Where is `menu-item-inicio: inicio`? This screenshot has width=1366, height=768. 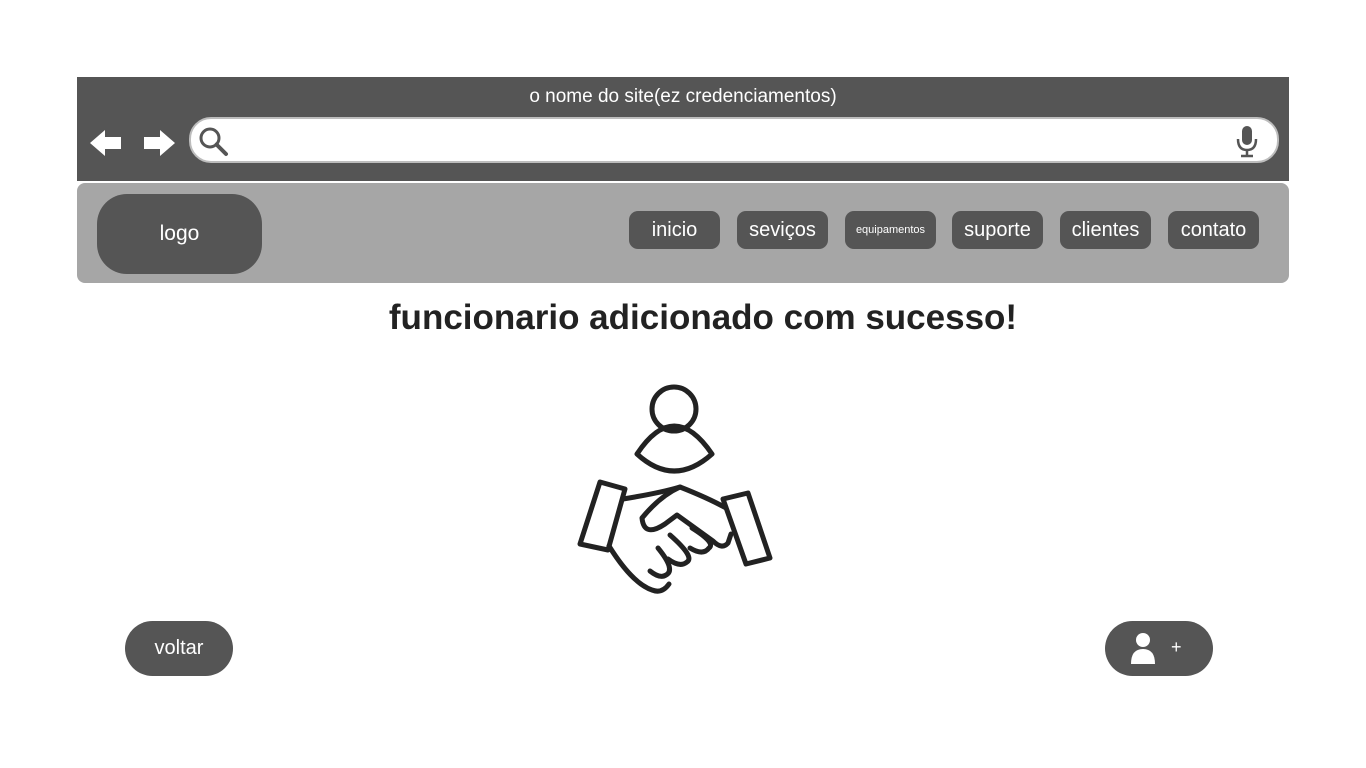
menu-item-inicio: inicio is located at coordinates (674, 230).